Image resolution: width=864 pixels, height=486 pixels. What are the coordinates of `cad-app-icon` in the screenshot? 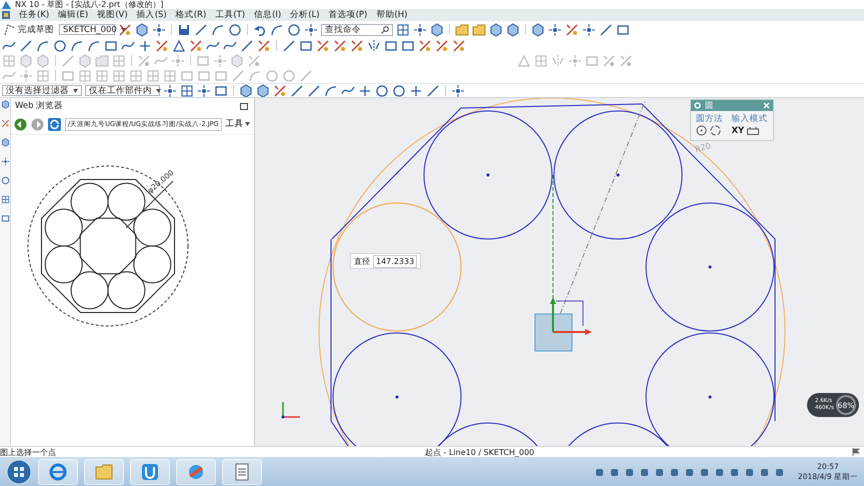 It's located at (150, 472).